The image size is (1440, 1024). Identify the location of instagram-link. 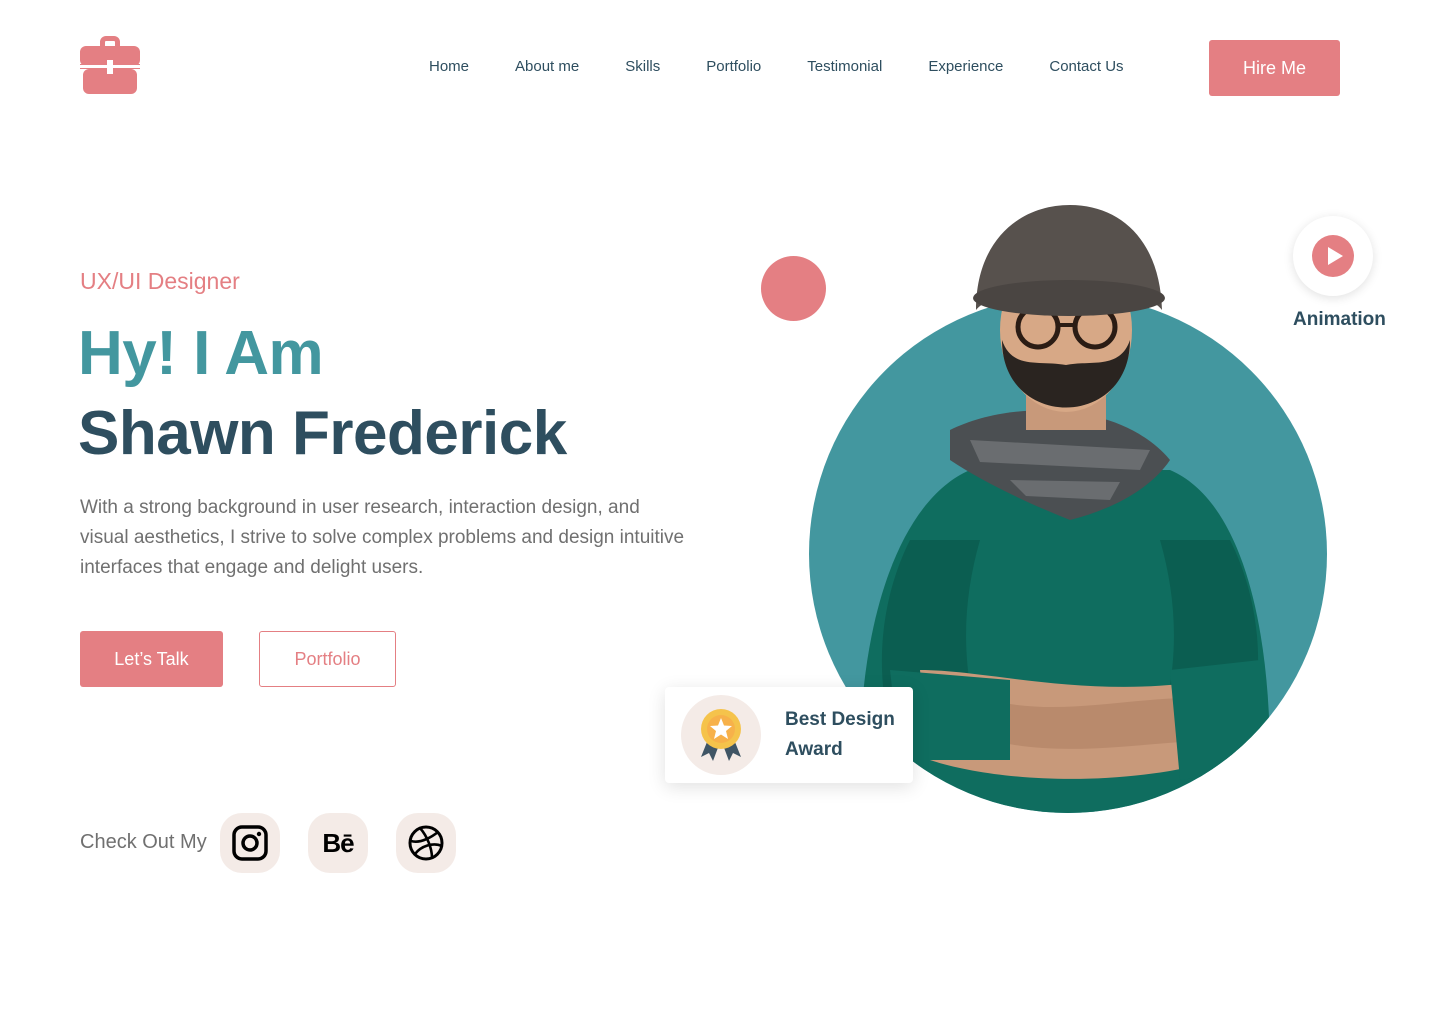
(250, 843).